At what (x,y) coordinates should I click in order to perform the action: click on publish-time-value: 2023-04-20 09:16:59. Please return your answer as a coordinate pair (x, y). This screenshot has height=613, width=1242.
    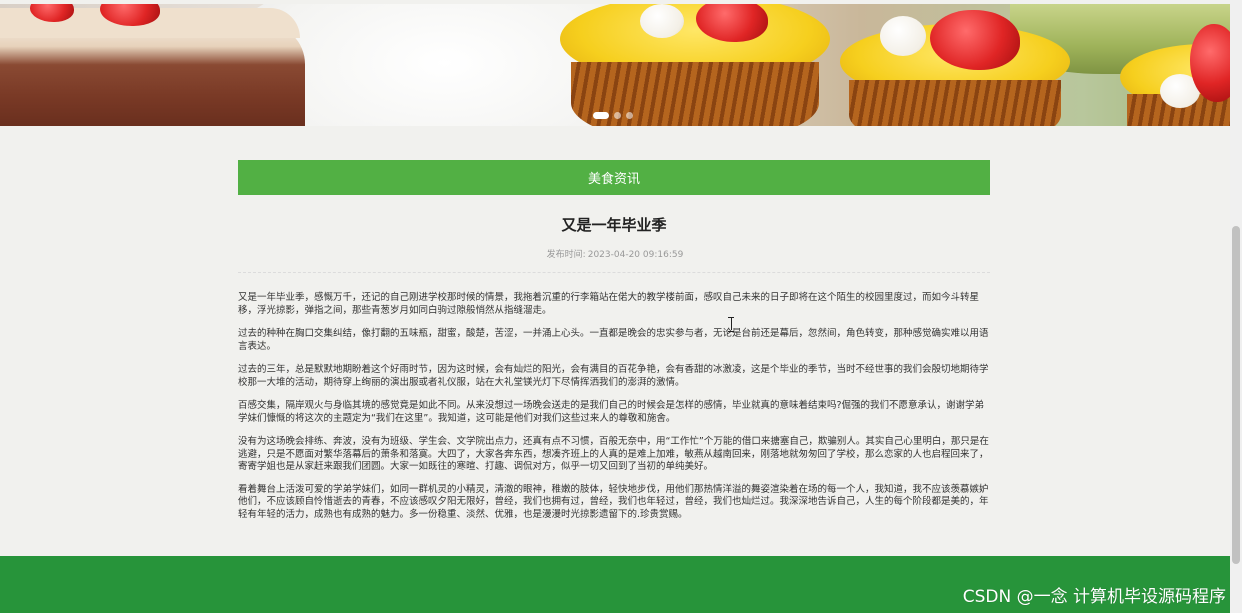
    Looking at the image, I should click on (635, 255).